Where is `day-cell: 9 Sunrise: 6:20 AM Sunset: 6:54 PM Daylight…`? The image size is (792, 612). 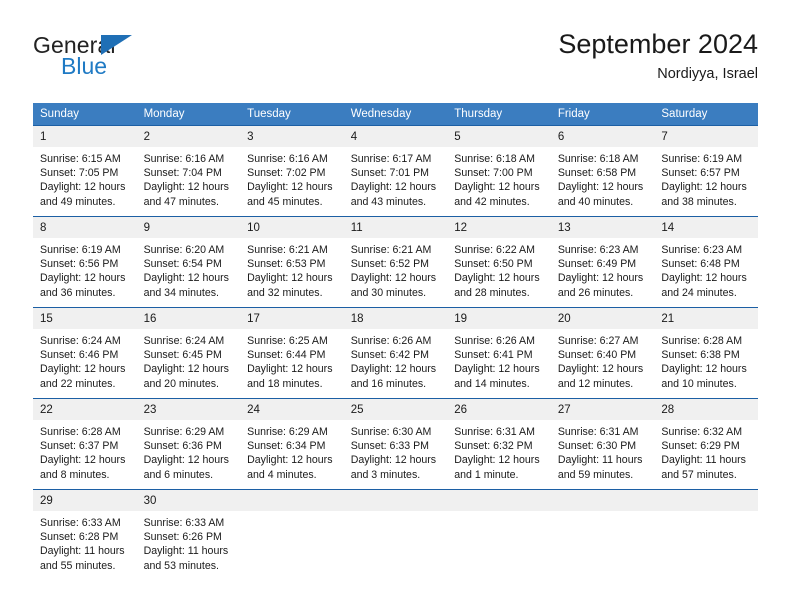 day-cell: 9 Sunrise: 6:20 AM Sunset: 6:54 PM Daylight… is located at coordinates (188, 262).